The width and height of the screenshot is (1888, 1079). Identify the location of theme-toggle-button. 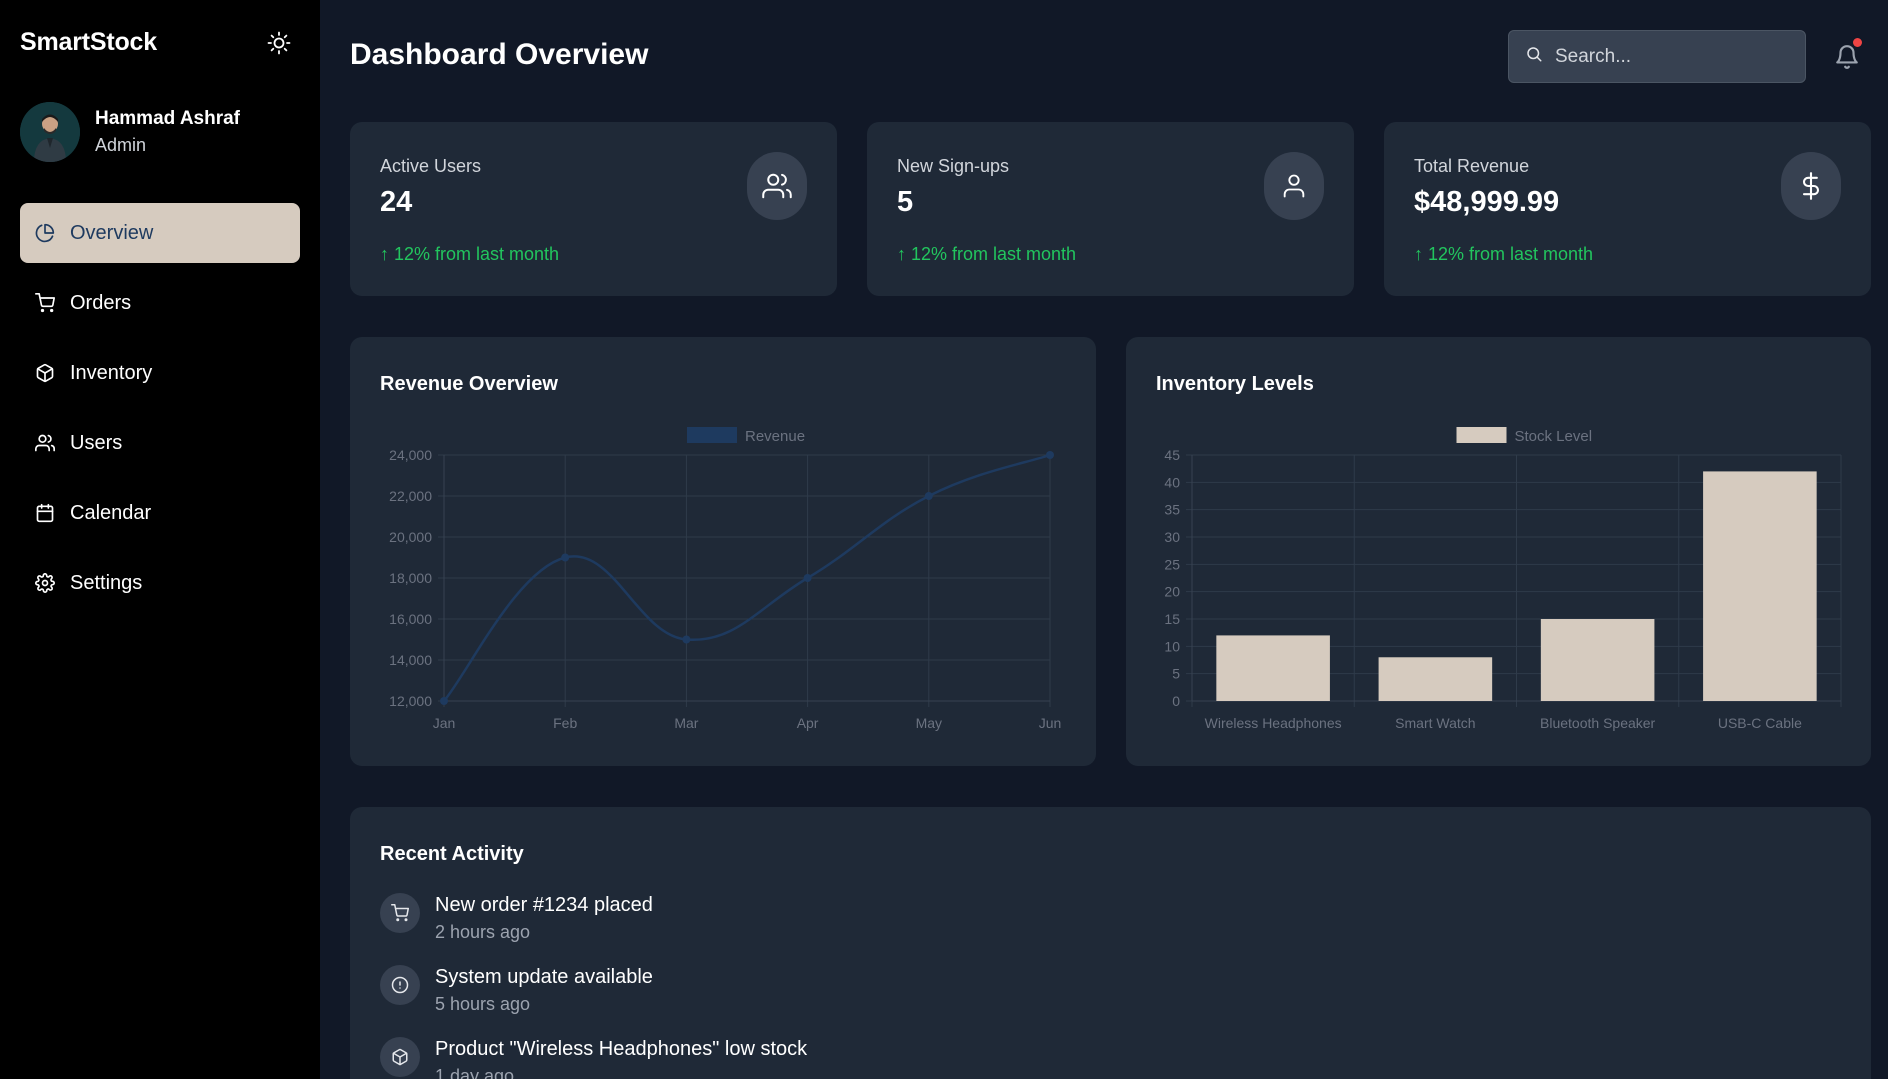
(279, 43).